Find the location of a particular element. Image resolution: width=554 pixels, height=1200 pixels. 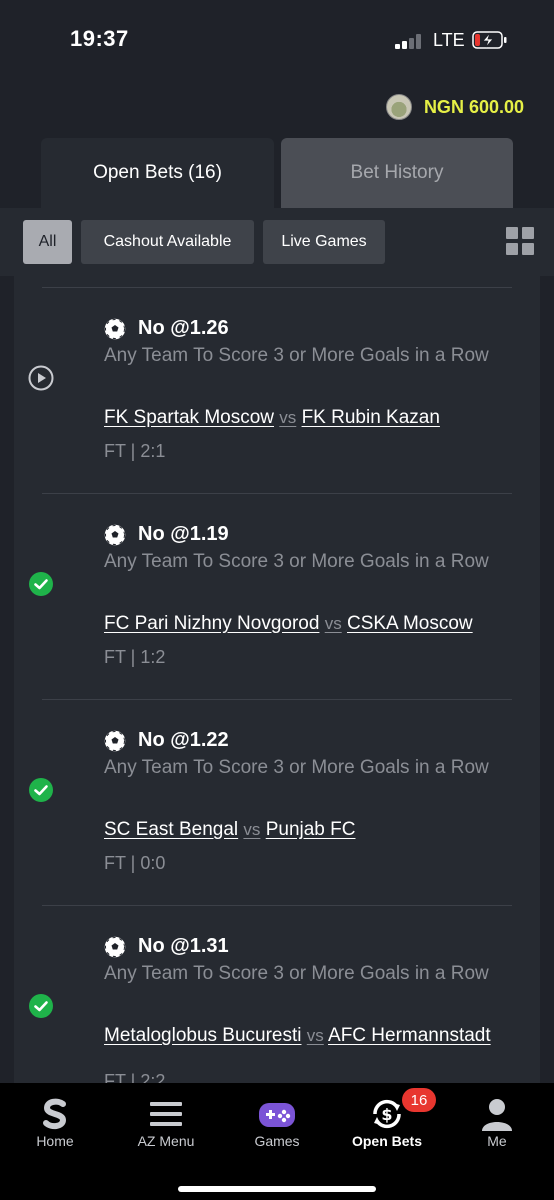

away-team: CSKA Moscow is located at coordinates (410, 623).